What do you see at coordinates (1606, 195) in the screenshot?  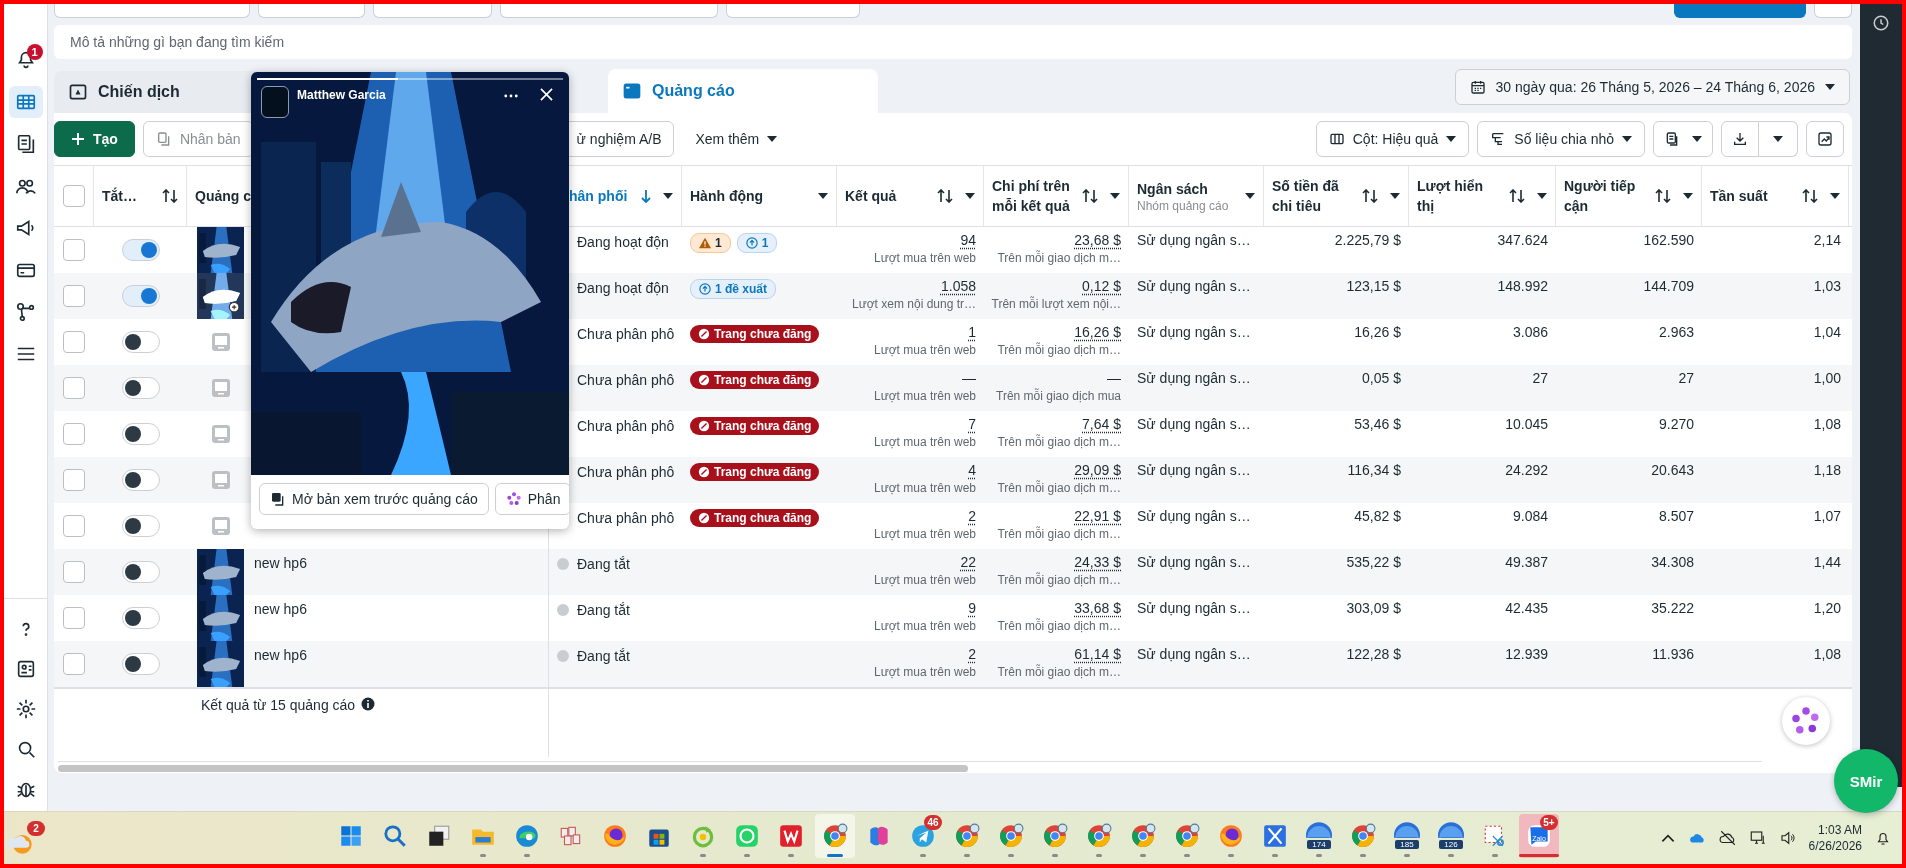 I see `column-header: Người tiếp cận` at bounding box center [1606, 195].